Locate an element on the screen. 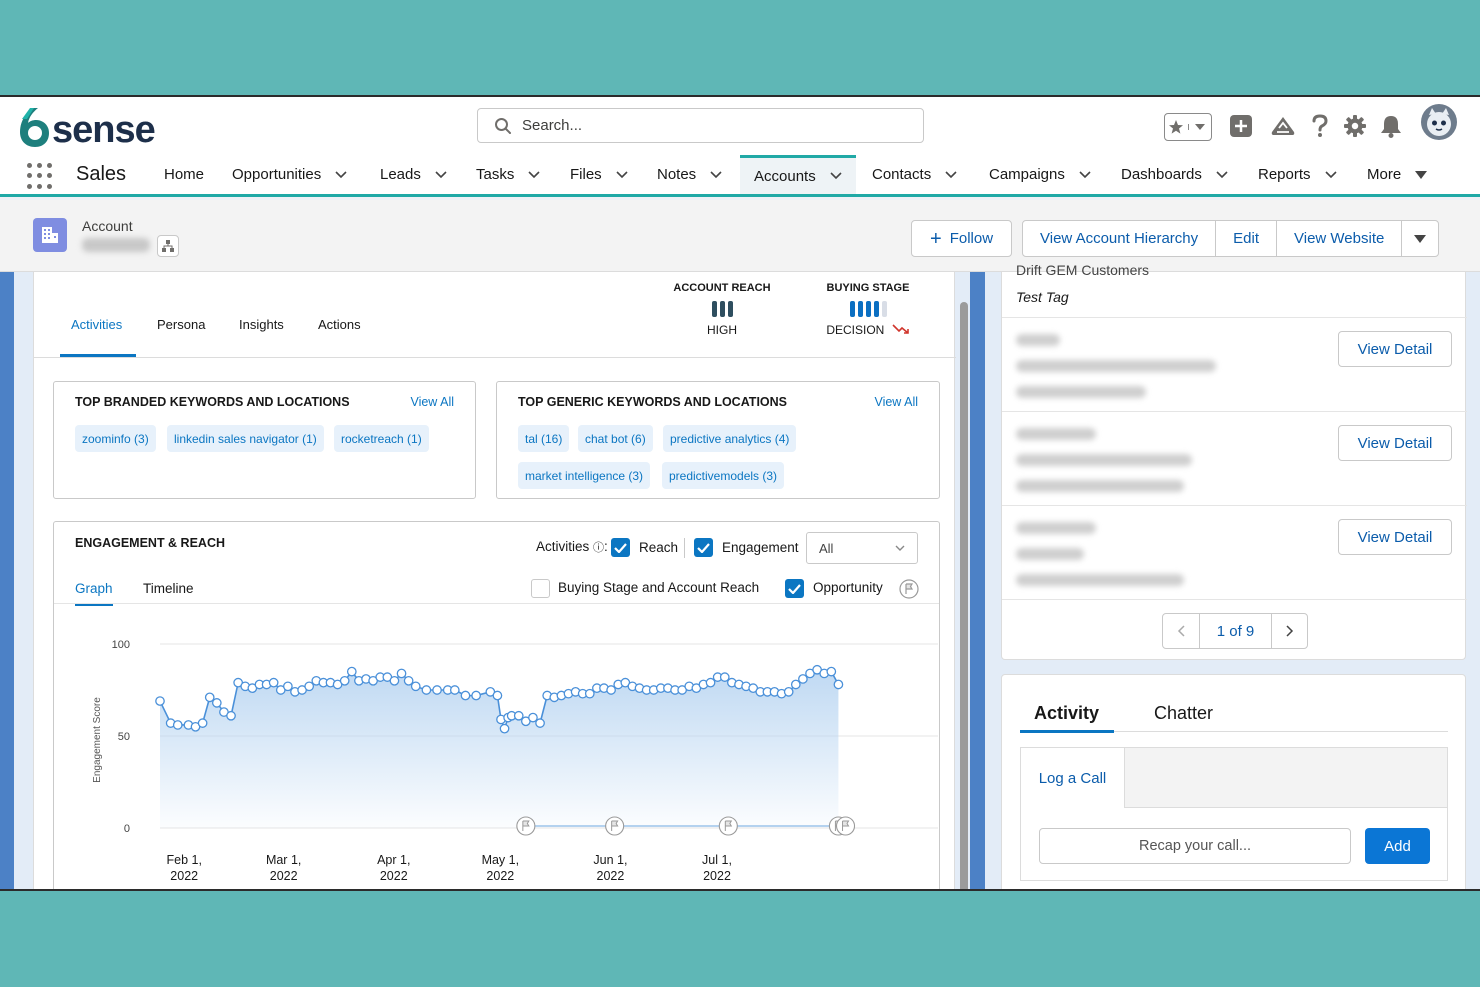  nav-item-notes: Notes is located at coordinates (689, 174).